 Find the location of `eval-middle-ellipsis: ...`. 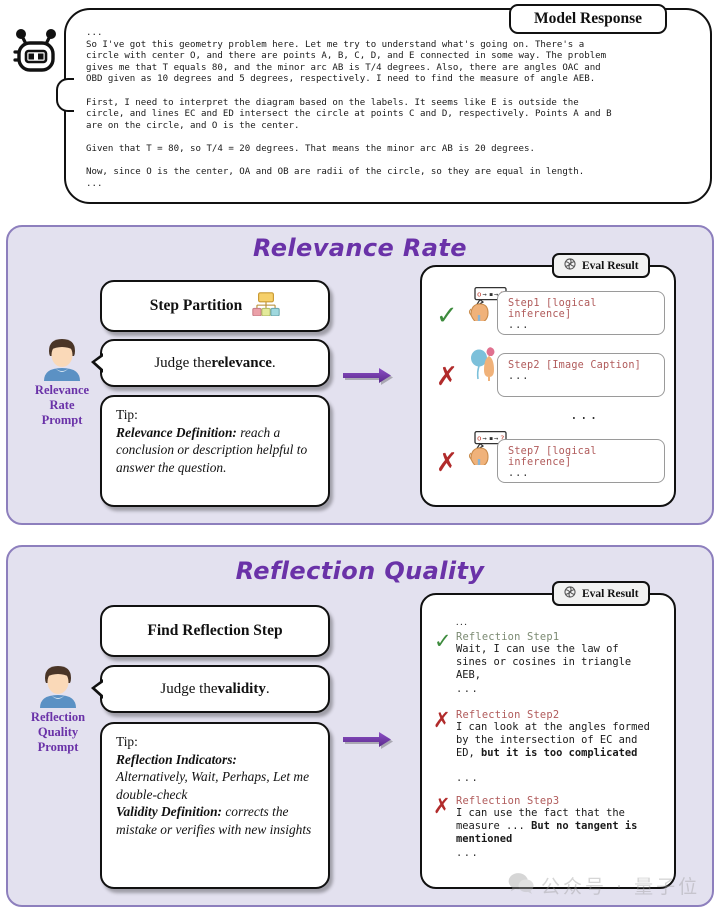

eval-middle-ellipsis: ... is located at coordinates (585, 415).